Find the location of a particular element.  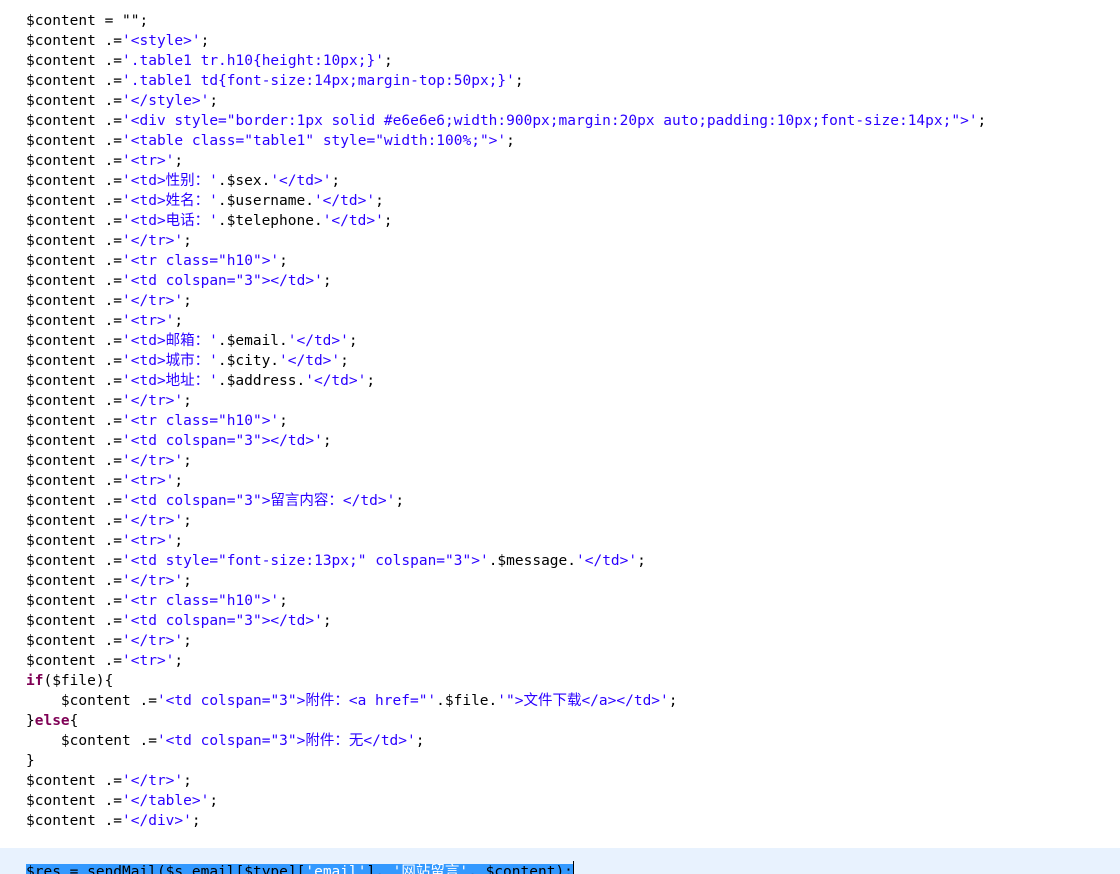

code-line: $content .='<td>电话：'.$telephone.'</td>'; is located at coordinates (573, 221).